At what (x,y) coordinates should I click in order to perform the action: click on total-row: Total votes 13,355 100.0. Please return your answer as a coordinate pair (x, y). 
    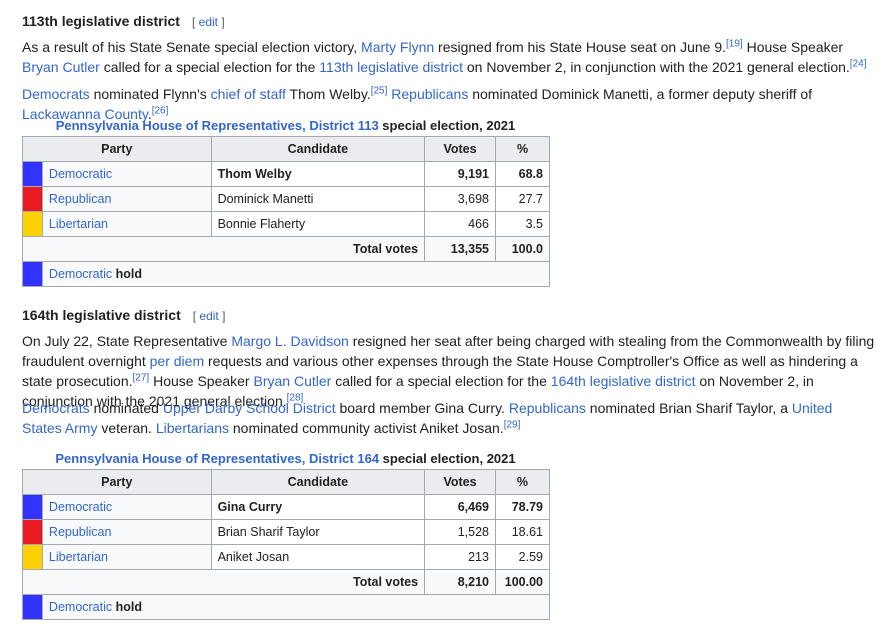
    Looking at the image, I should click on (285, 249).